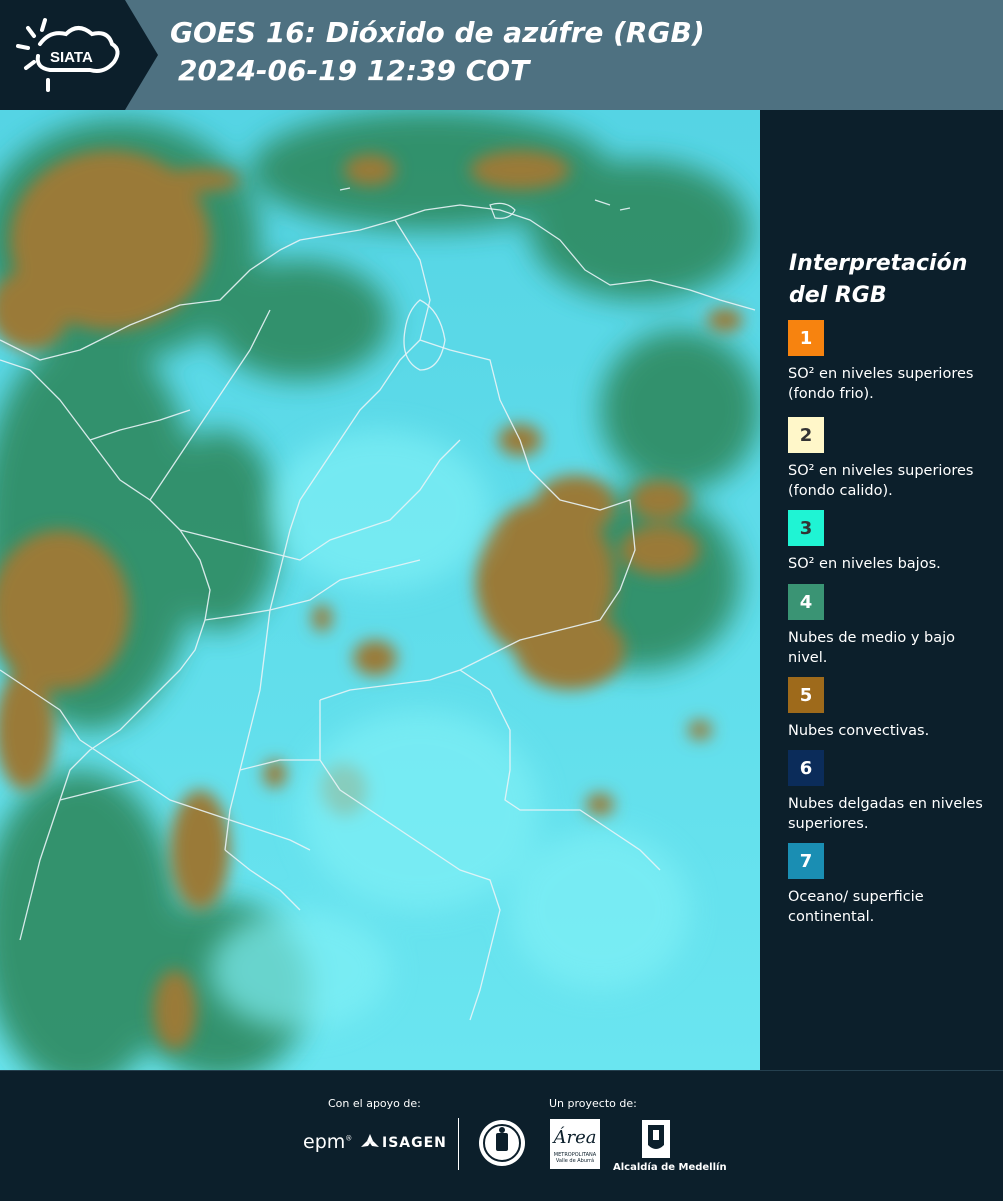 The height and width of the screenshot is (1201, 1003). I want to click on footer-divider, so click(458, 1144).